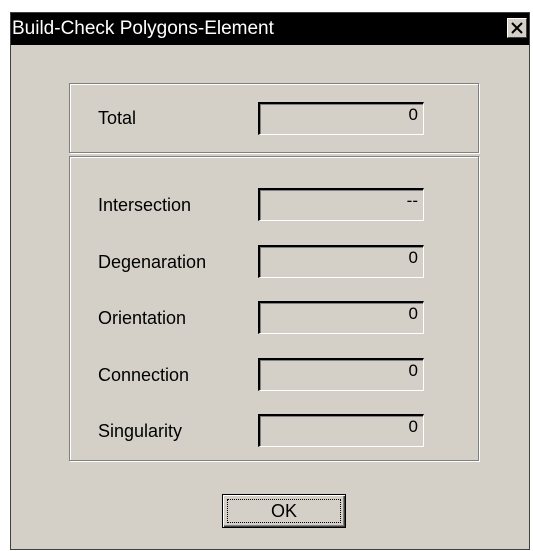 The height and width of the screenshot is (551, 533). I want to click on ok-button-label: OK, so click(283, 510).